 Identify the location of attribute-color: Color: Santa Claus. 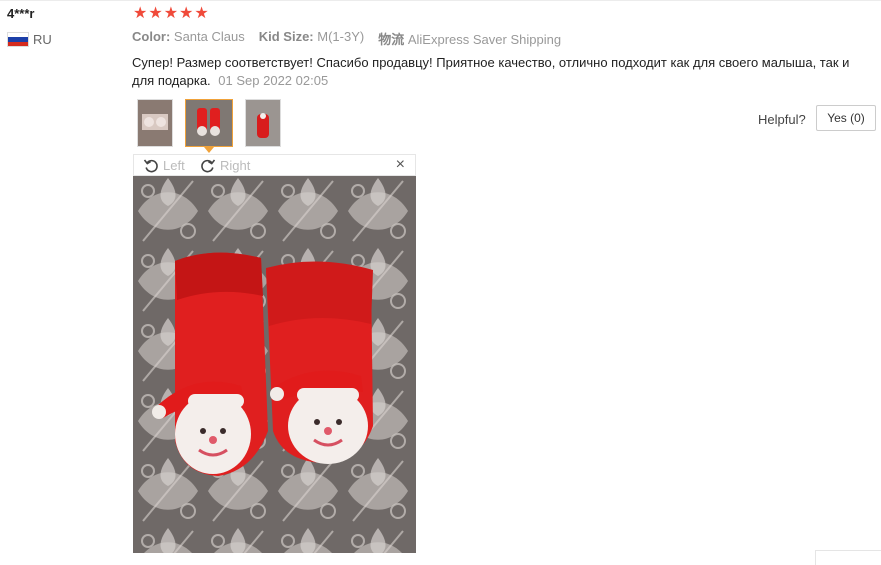
(188, 36).